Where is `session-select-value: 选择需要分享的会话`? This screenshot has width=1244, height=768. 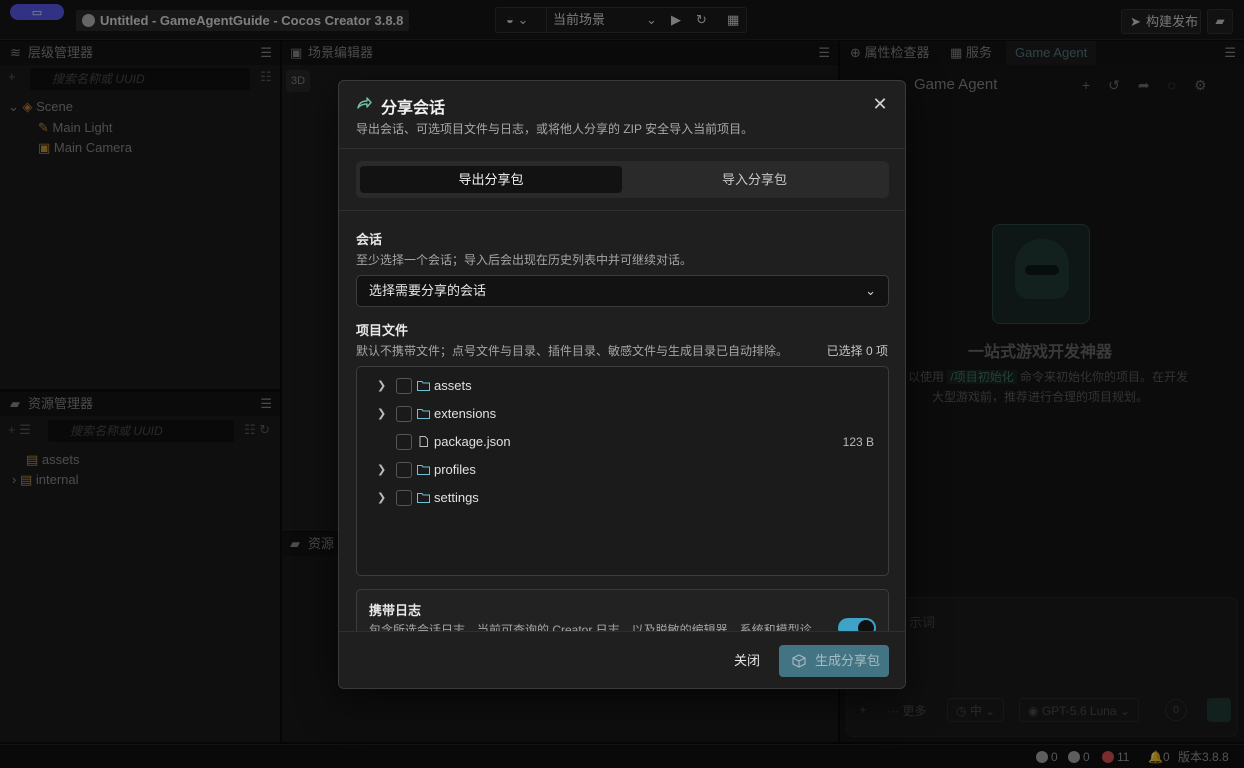 session-select-value: 选择需要分享的会话 is located at coordinates (428, 290).